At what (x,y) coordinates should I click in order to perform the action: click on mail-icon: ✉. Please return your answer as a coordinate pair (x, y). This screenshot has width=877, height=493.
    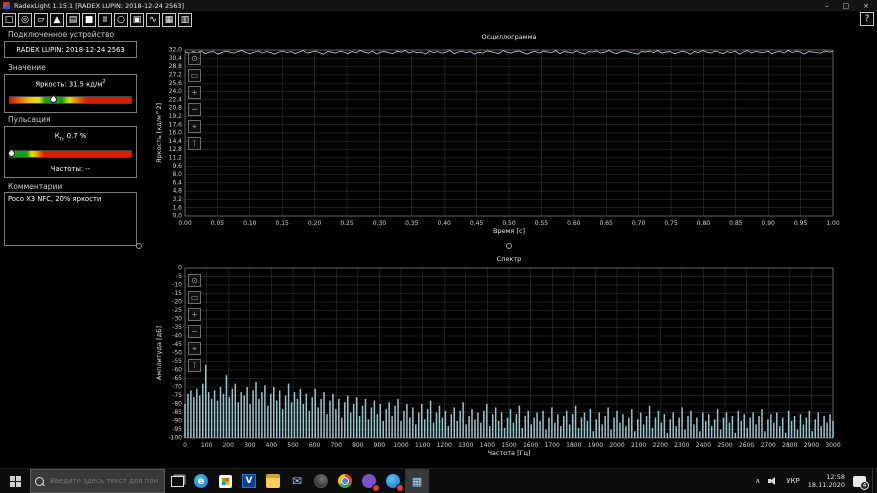
    Looking at the image, I should click on (297, 481).